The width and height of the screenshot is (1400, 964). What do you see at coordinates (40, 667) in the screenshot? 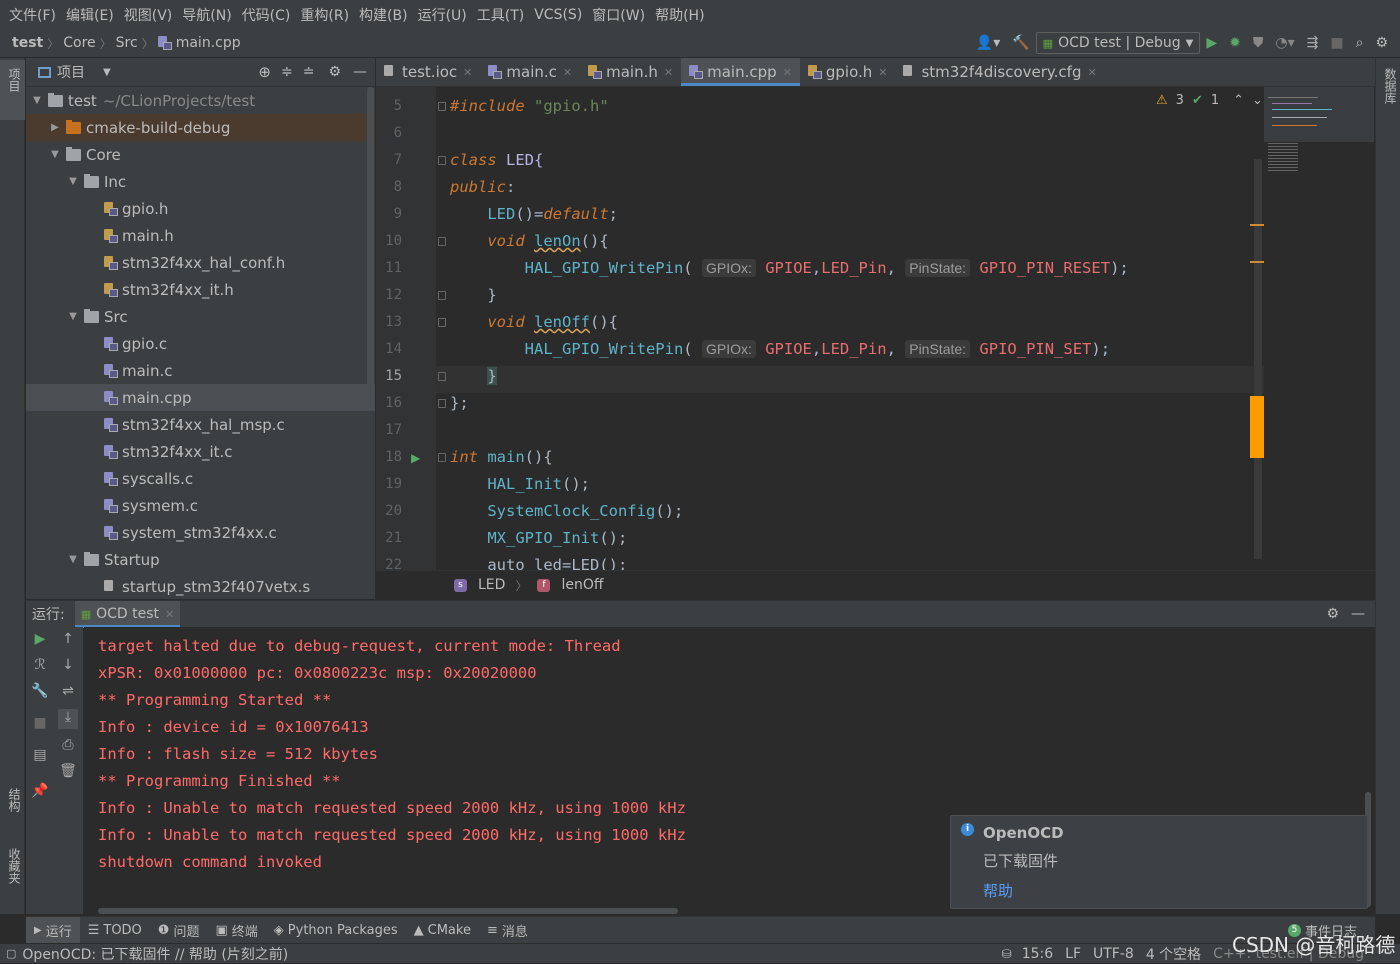
I see `restore-layout-icon: ℛ` at bounding box center [40, 667].